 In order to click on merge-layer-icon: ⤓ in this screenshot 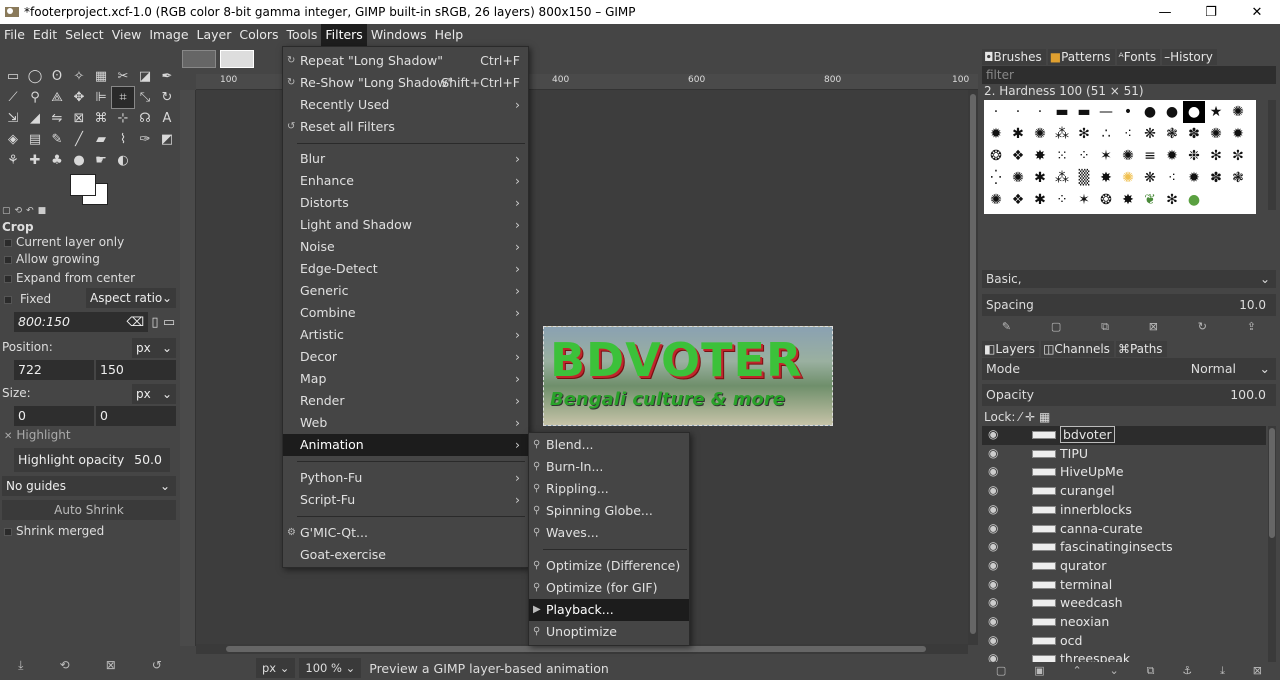, I will do `click(1222, 672)`.